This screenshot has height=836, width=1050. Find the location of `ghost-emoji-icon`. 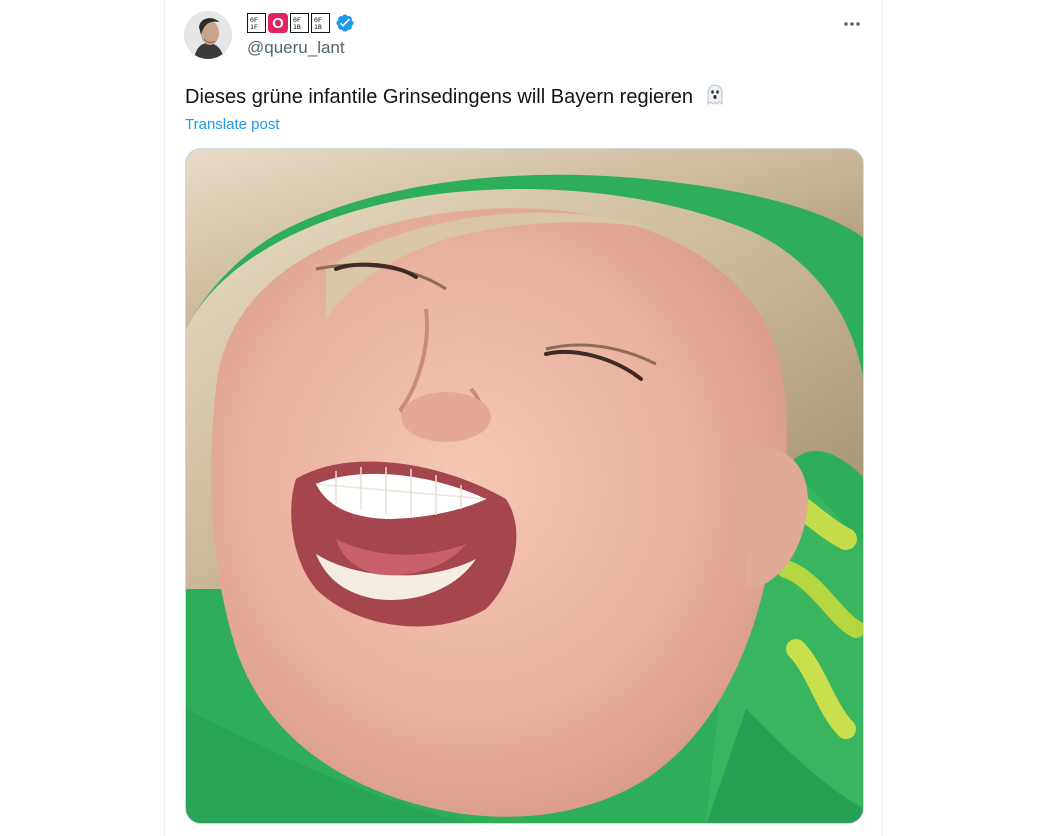

ghost-emoji-icon is located at coordinates (715, 98).